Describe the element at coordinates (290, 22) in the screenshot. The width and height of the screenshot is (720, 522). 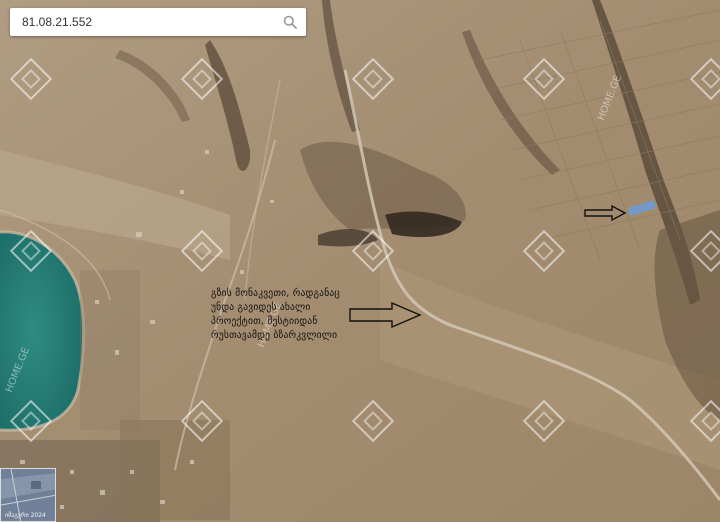
I see `search-icon` at that location.